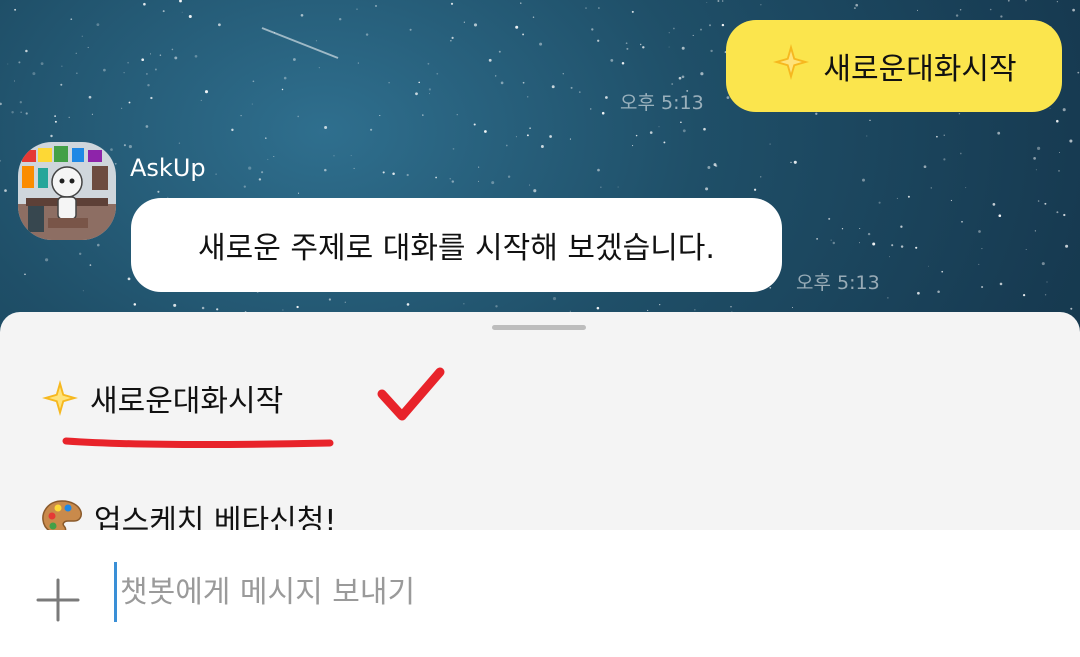 The height and width of the screenshot is (657, 1080). What do you see at coordinates (567, 592) in the screenshot?
I see `message-input` at bounding box center [567, 592].